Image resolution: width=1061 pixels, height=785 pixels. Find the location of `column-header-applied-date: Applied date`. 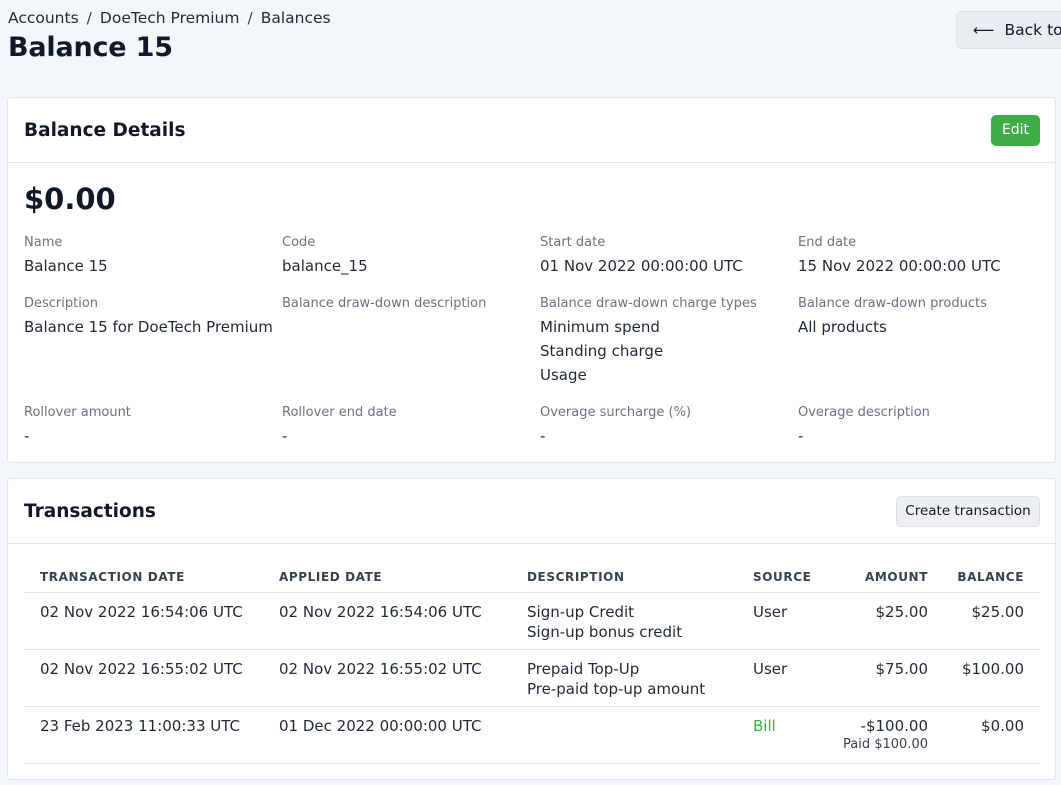

column-header-applied-date: Applied date is located at coordinates (403, 579).